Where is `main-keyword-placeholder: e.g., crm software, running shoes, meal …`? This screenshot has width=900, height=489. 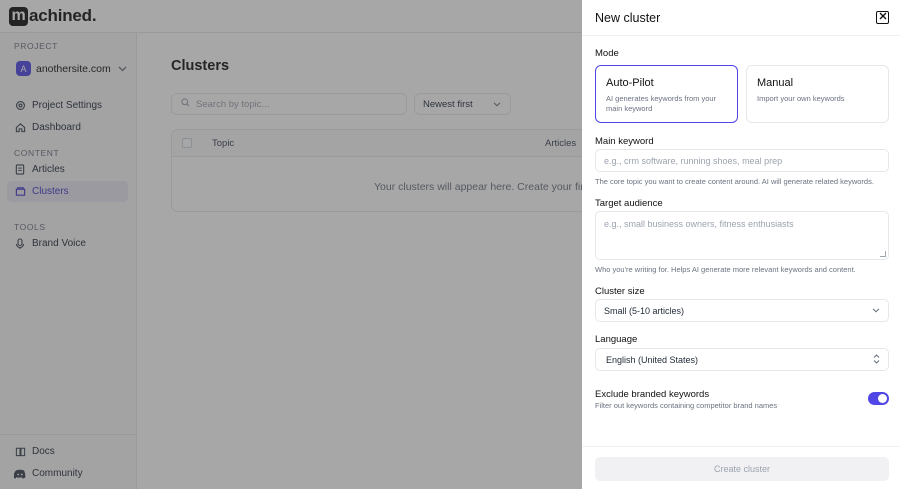 main-keyword-placeholder: e.g., crm software, running shoes, meal … is located at coordinates (693, 160).